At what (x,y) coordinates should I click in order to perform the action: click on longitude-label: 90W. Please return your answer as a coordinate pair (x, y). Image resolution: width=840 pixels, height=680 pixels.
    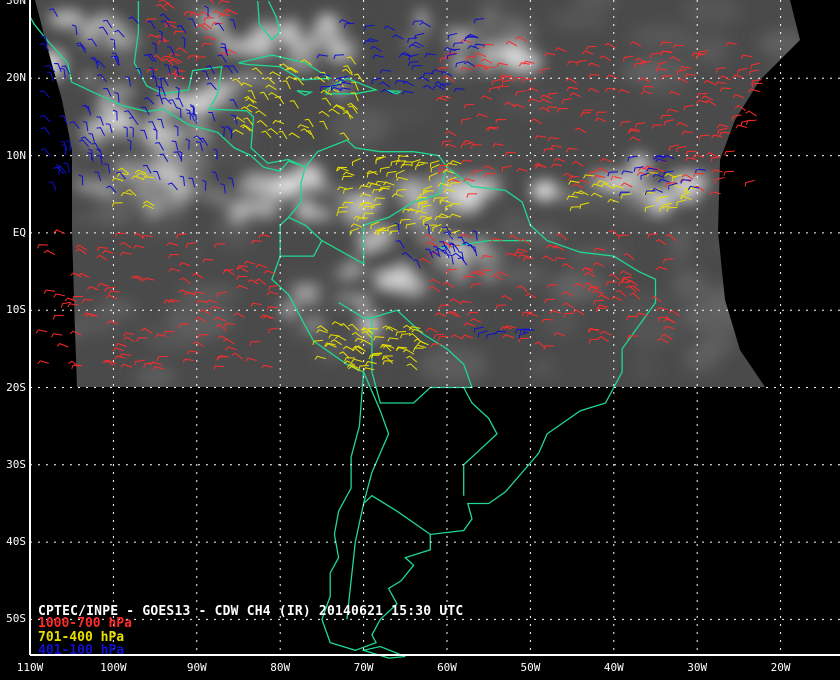
    Looking at the image, I should click on (196, 667).